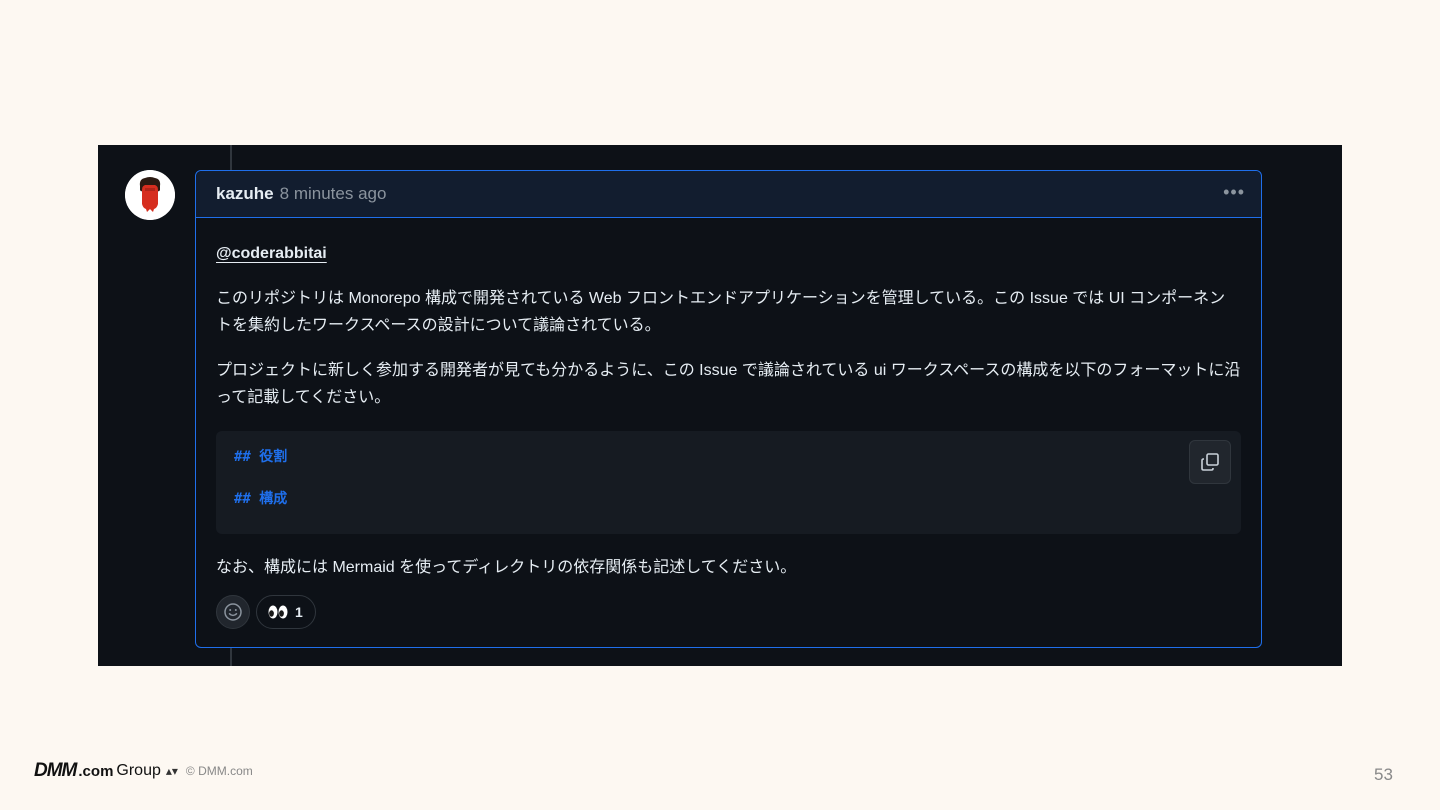 The width and height of the screenshot is (1440, 810). What do you see at coordinates (278, 612) in the screenshot?
I see `eyes-icon` at bounding box center [278, 612].